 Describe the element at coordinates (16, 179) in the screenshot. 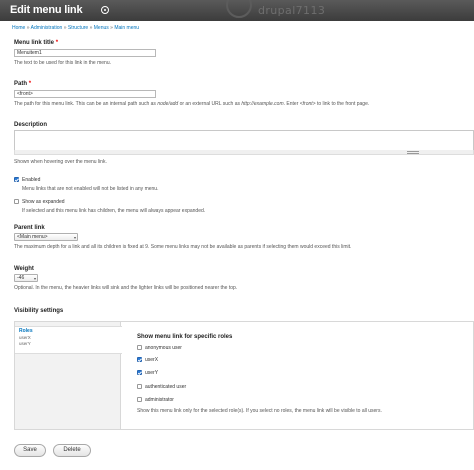

I see `enabled-checkbox` at that location.